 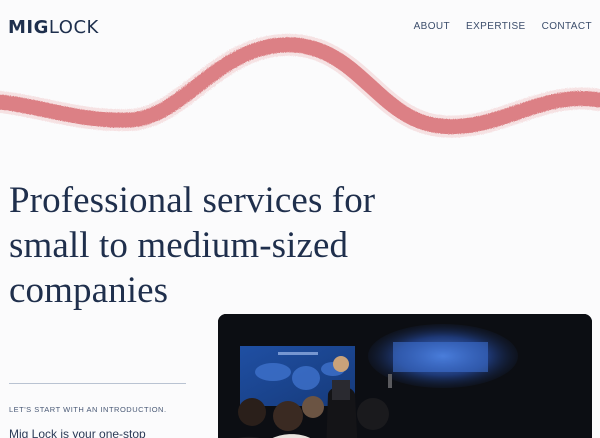 What do you see at coordinates (97, 383) in the screenshot?
I see `intro-divider` at bounding box center [97, 383].